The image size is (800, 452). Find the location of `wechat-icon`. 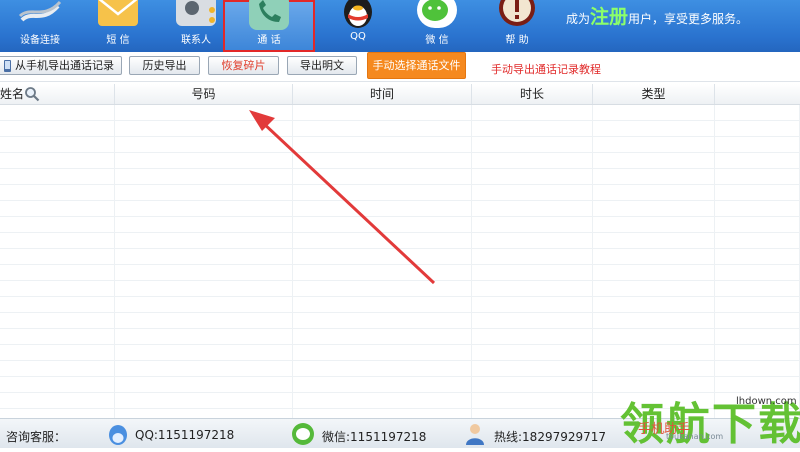

wechat-icon is located at coordinates (437, 15).